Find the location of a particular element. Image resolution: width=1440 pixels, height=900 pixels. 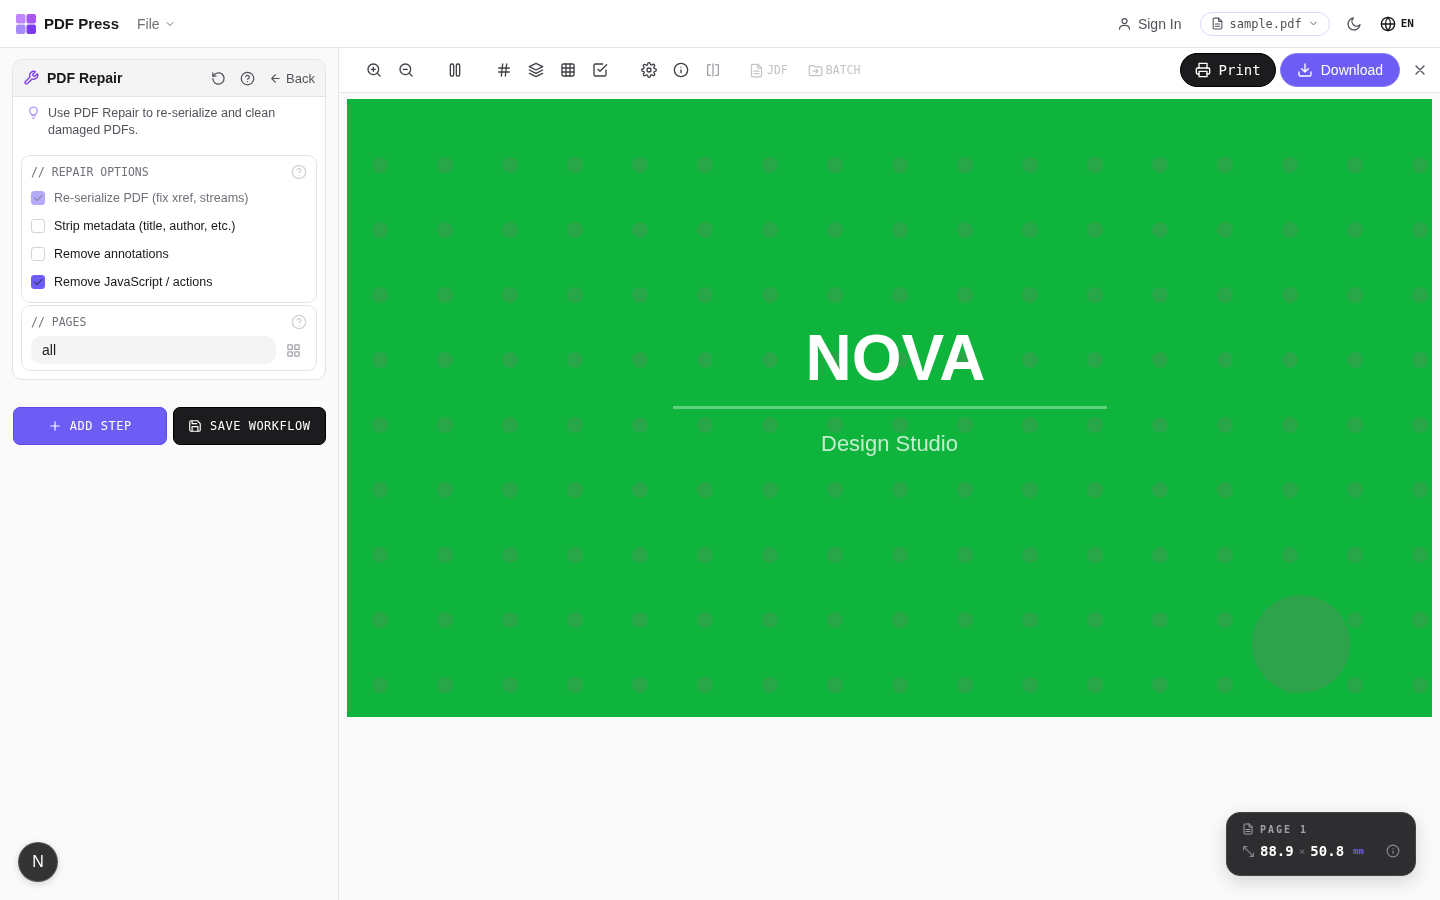

option-label: Strip metadata (title, author, etc.) is located at coordinates (145, 226).